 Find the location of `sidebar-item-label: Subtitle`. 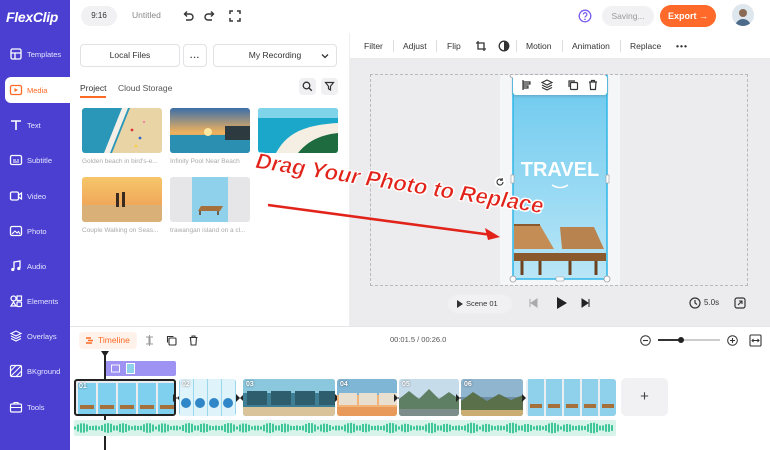

sidebar-item-label: Subtitle is located at coordinates (40, 160).